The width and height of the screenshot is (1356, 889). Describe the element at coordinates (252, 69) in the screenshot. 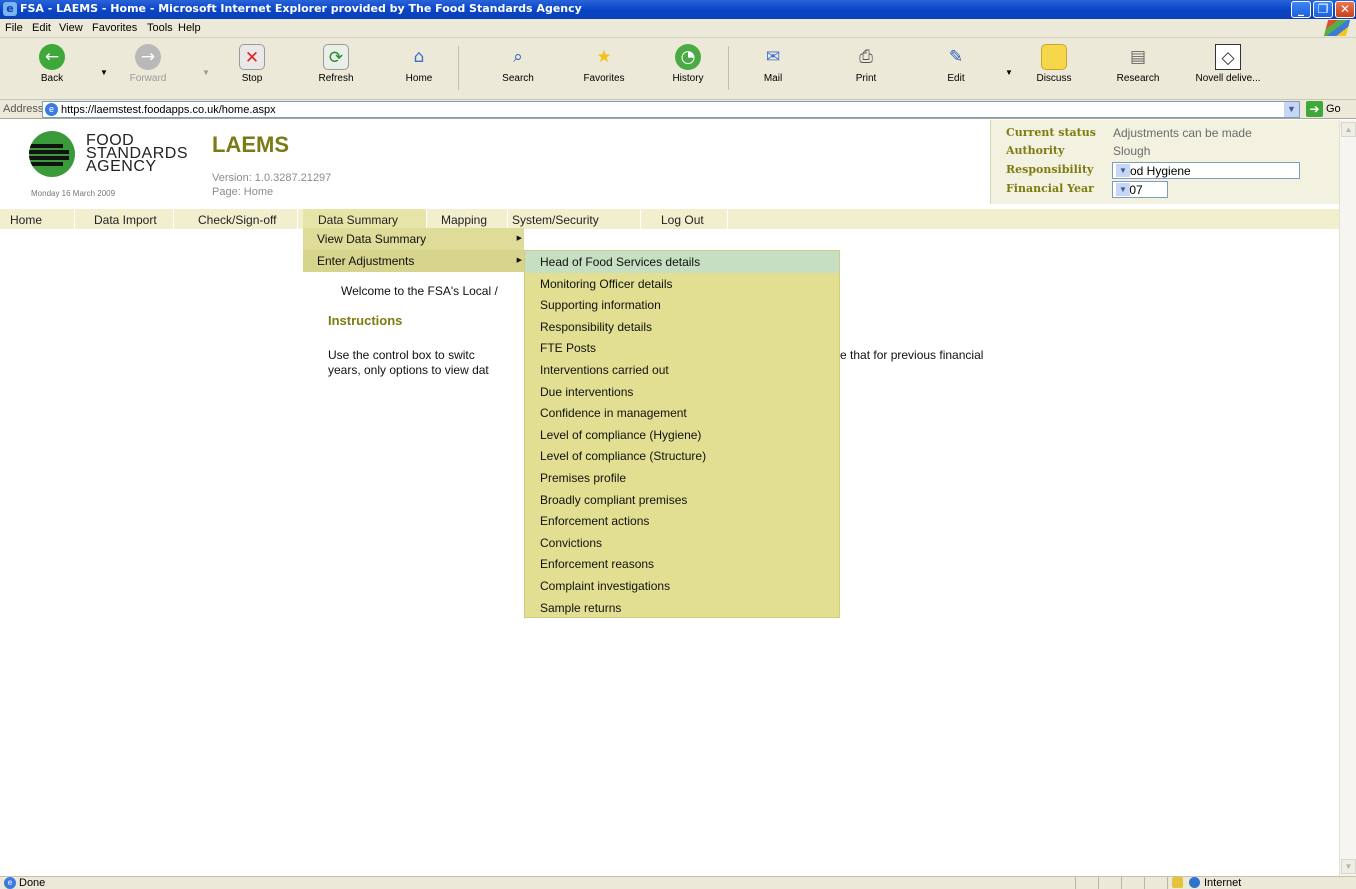

I see `stop-button: ✕ Stop` at that location.